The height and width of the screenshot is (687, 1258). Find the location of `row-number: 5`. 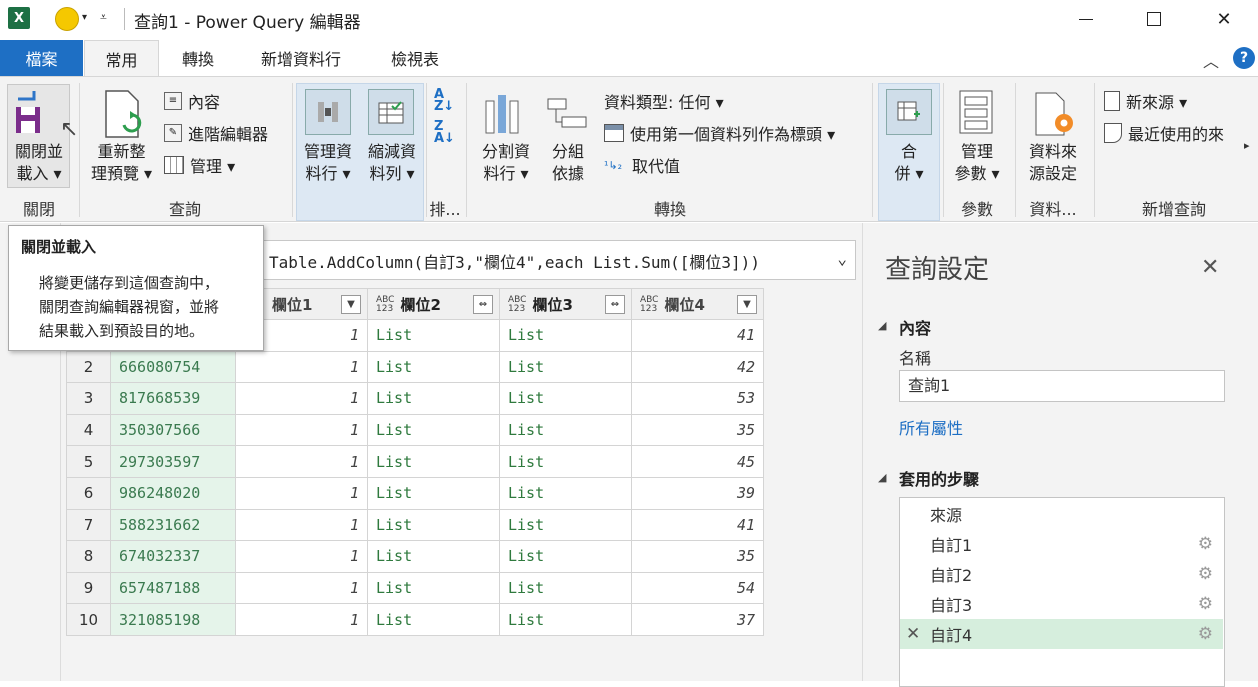

row-number: 5 is located at coordinates (88, 461).